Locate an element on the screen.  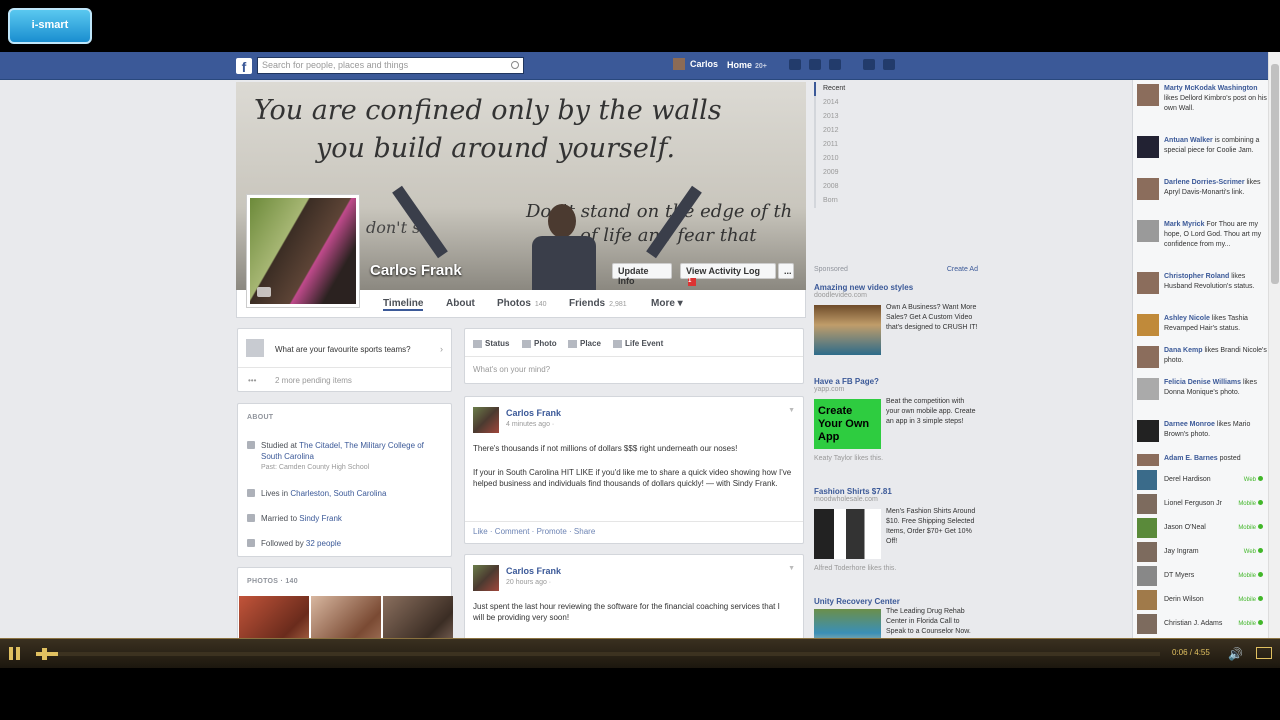
fullscreen-icon is located at coordinates (1264, 653).